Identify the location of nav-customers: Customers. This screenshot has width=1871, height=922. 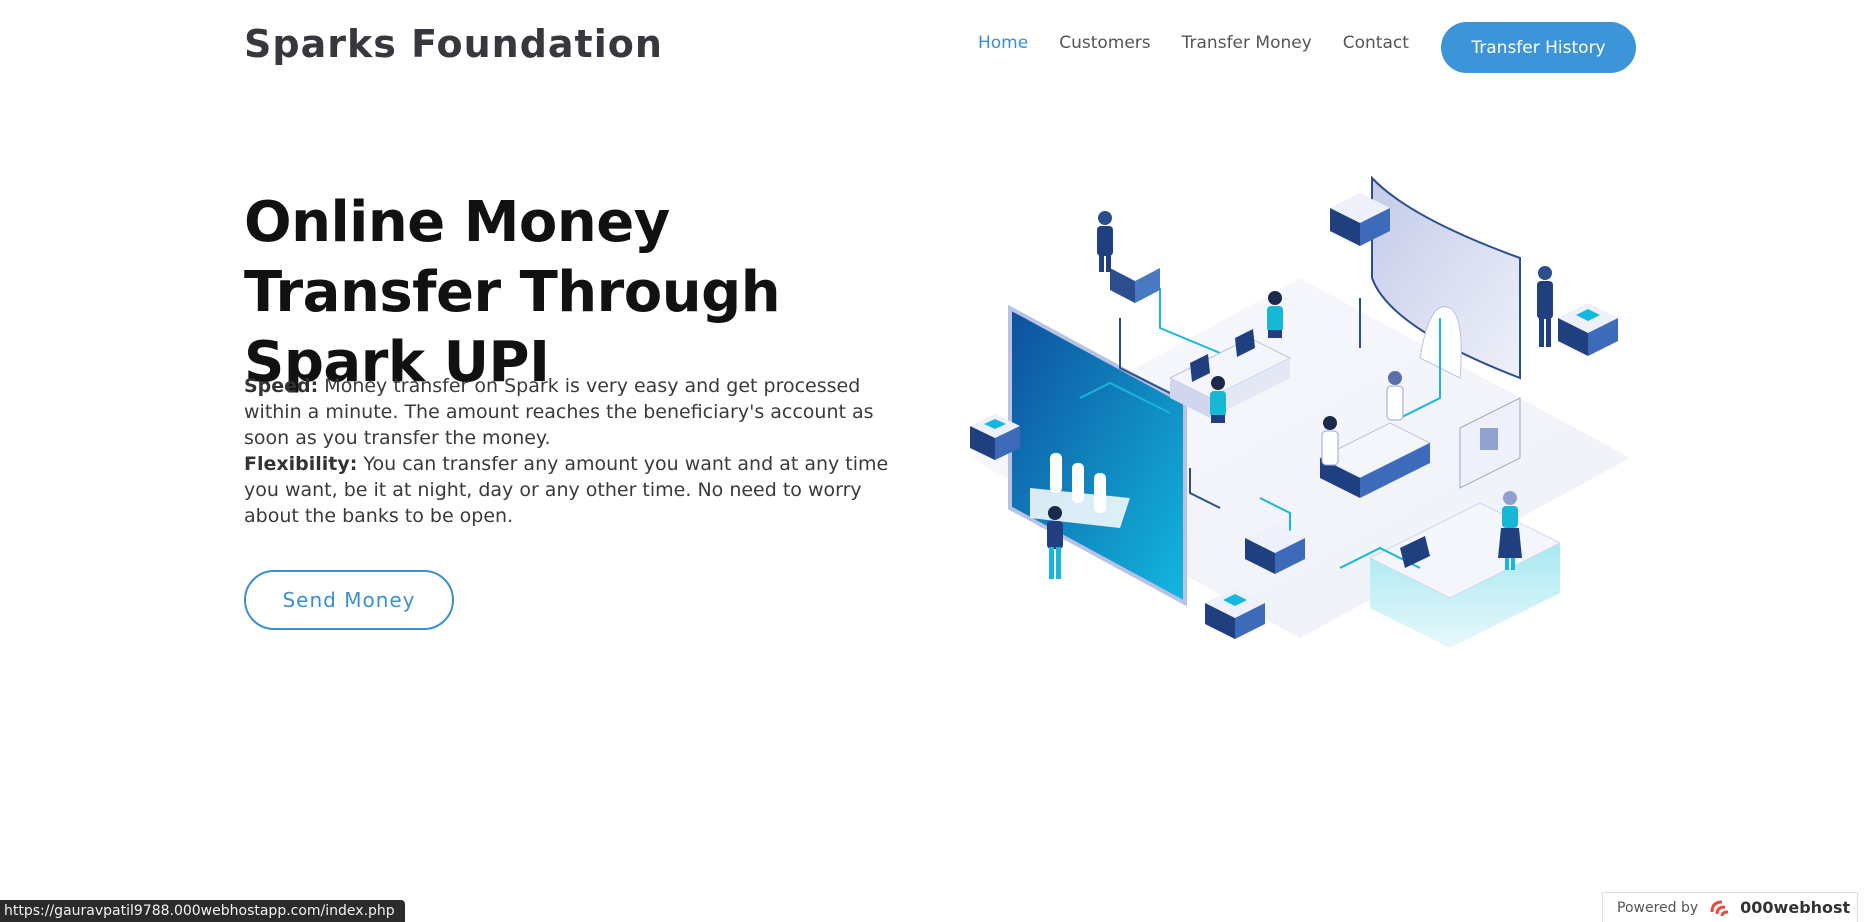
(1104, 43).